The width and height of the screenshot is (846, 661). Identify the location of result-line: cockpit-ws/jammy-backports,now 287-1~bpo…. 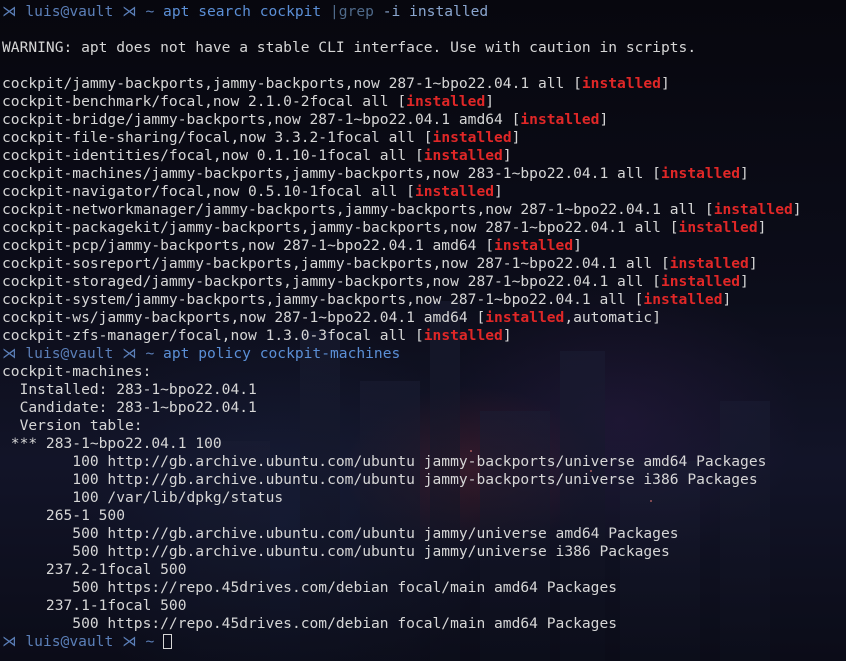
(424, 318).